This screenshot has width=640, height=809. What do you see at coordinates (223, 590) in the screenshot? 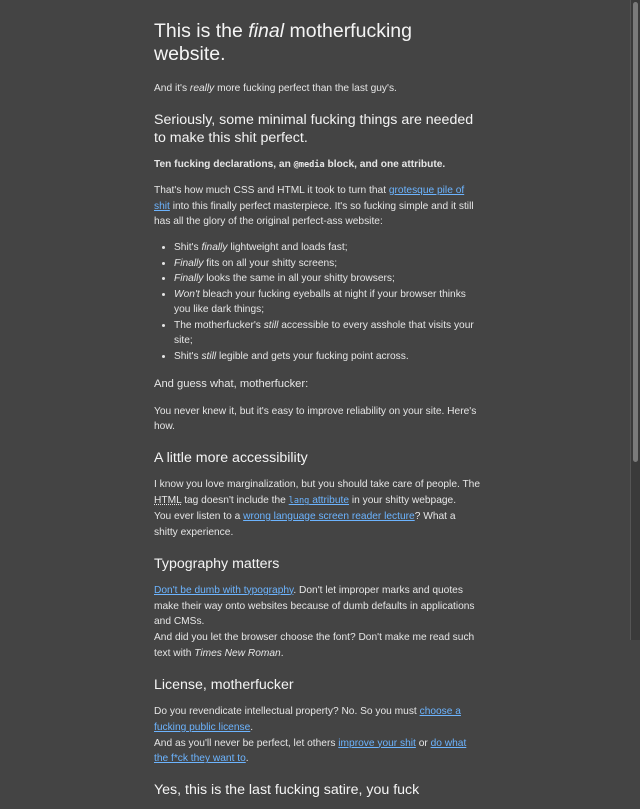
I see `typography-link: Don't be dumb with typography` at bounding box center [223, 590].